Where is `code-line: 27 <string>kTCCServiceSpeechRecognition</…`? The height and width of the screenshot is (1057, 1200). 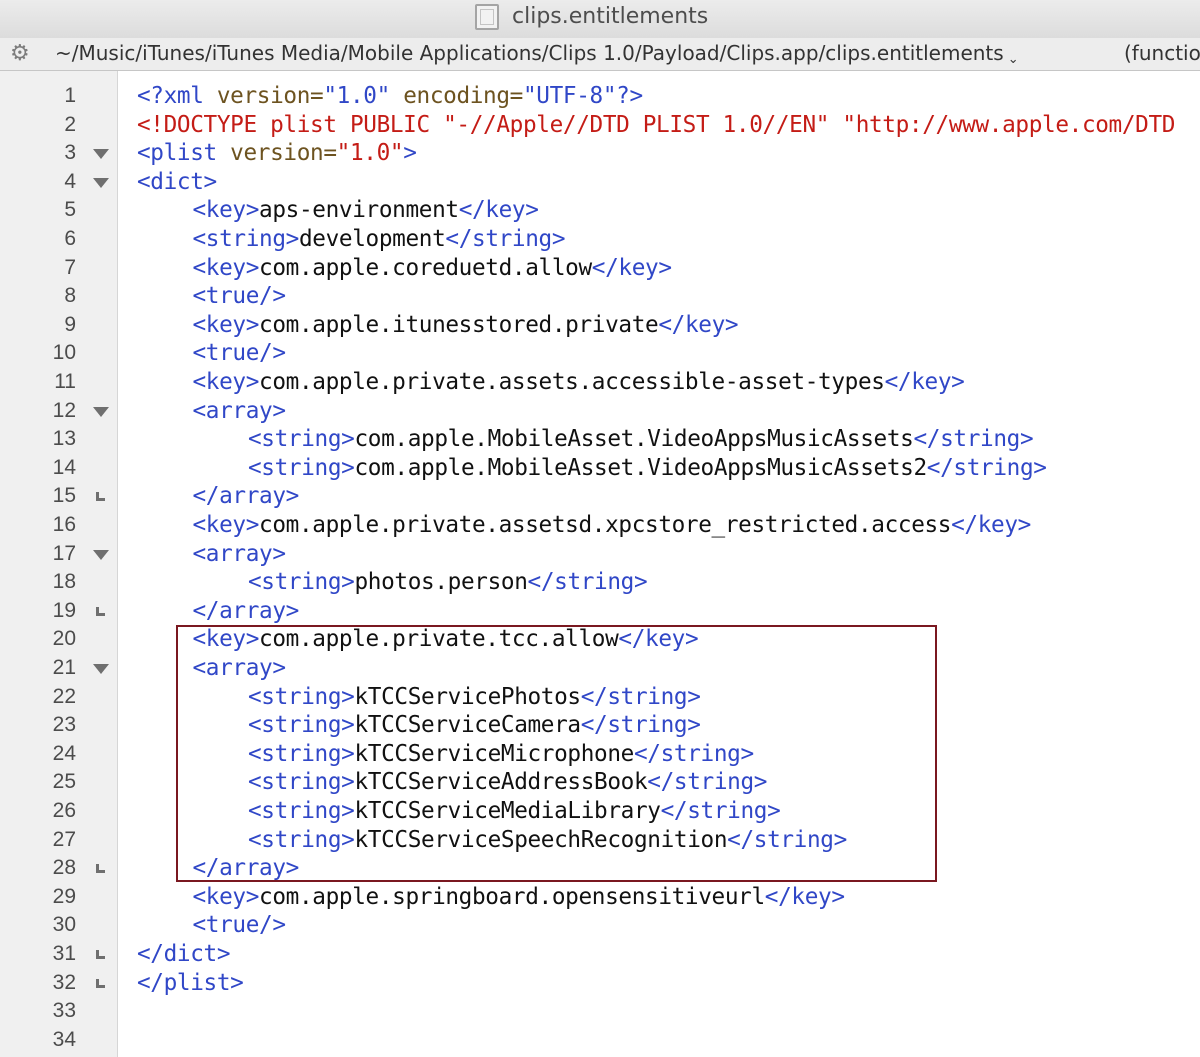 code-line: 27 <string>kTCCServiceSpeechRecognition</… is located at coordinates (600, 840).